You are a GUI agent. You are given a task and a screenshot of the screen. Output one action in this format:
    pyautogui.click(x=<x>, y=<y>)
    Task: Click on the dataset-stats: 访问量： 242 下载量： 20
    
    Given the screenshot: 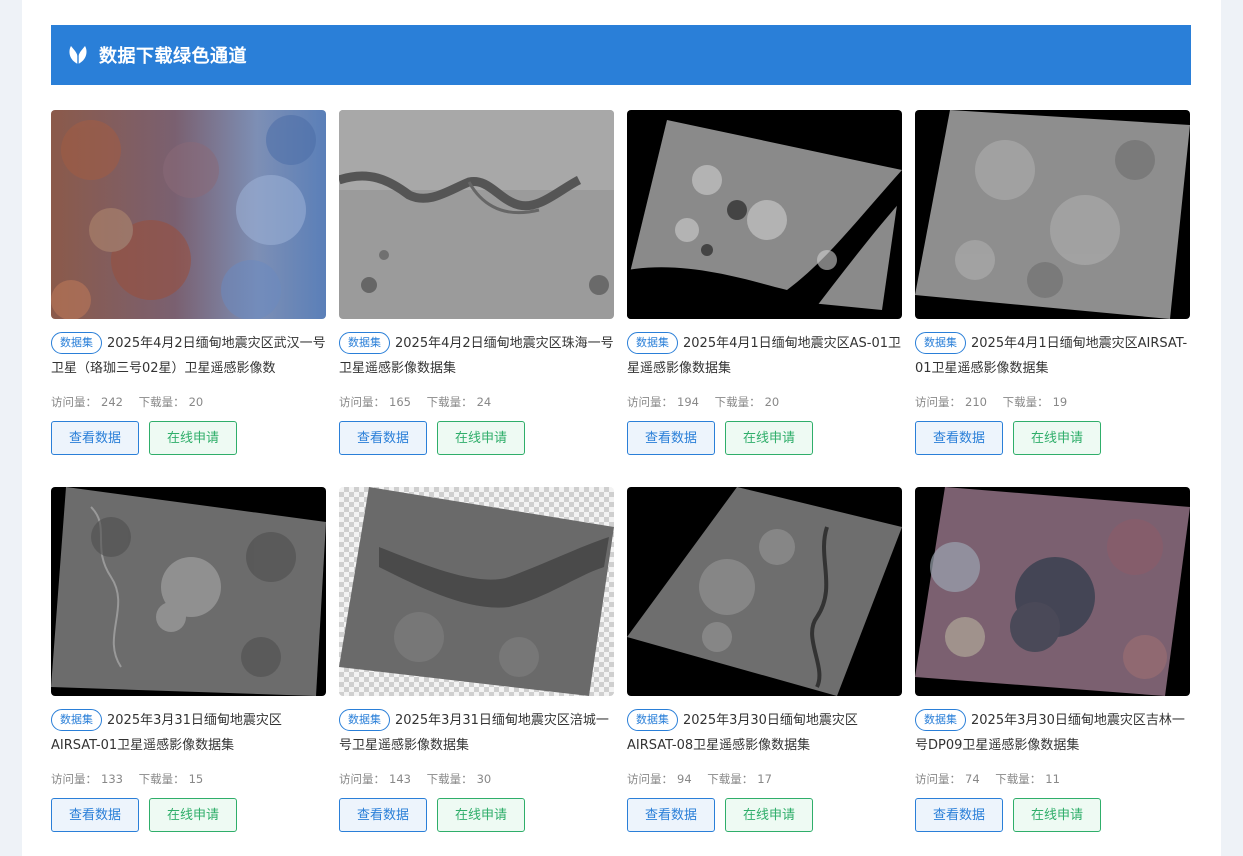 What is the action you would take?
    pyautogui.click(x=129, y=402)
    